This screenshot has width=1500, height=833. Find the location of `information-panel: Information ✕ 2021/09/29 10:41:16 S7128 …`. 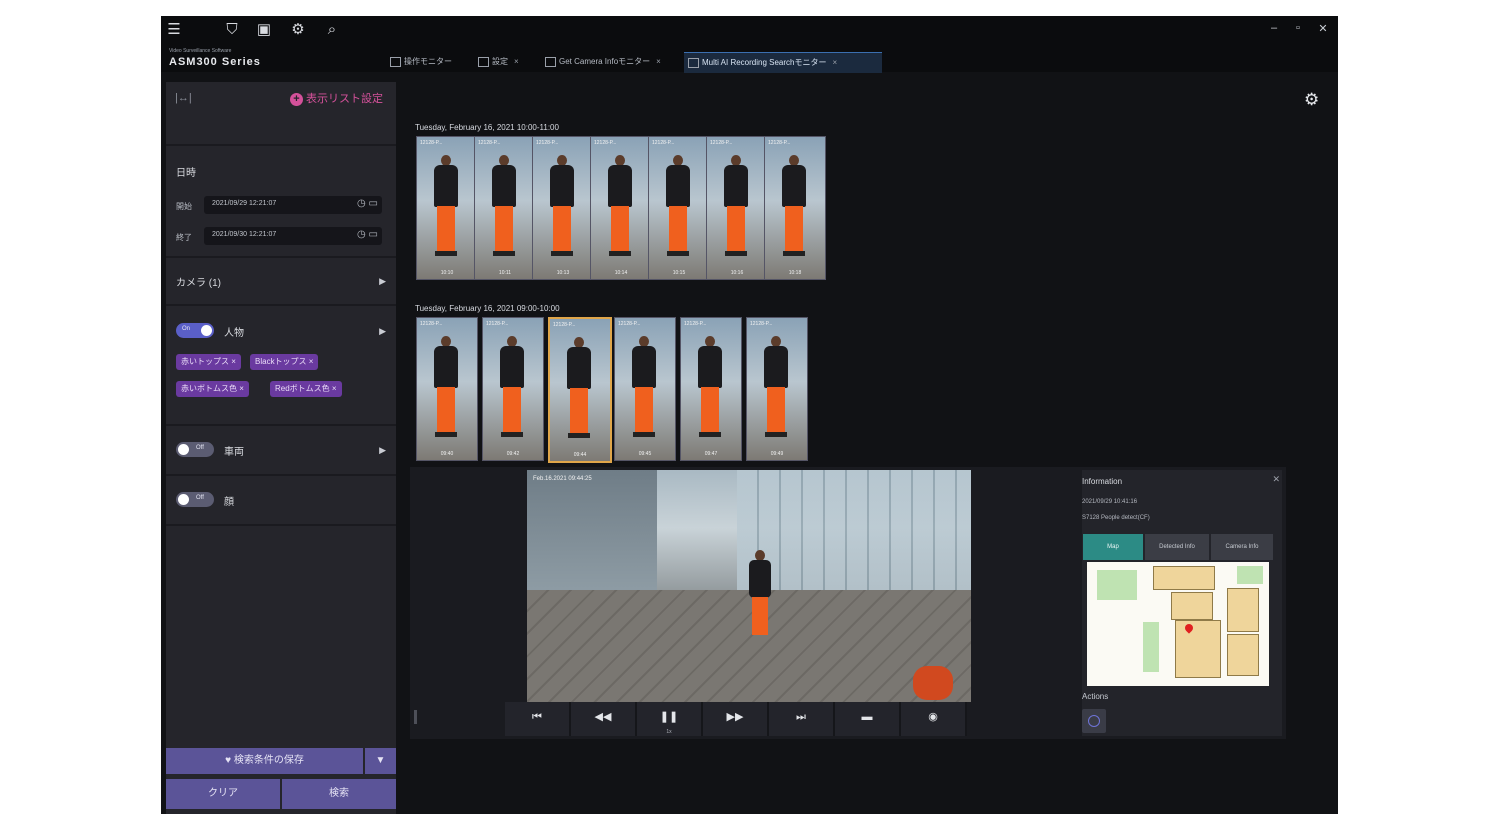

information-panel: Information ✕ 2021/09/29 10:41:16 S7128 … is located at coordinates (1182, 603).